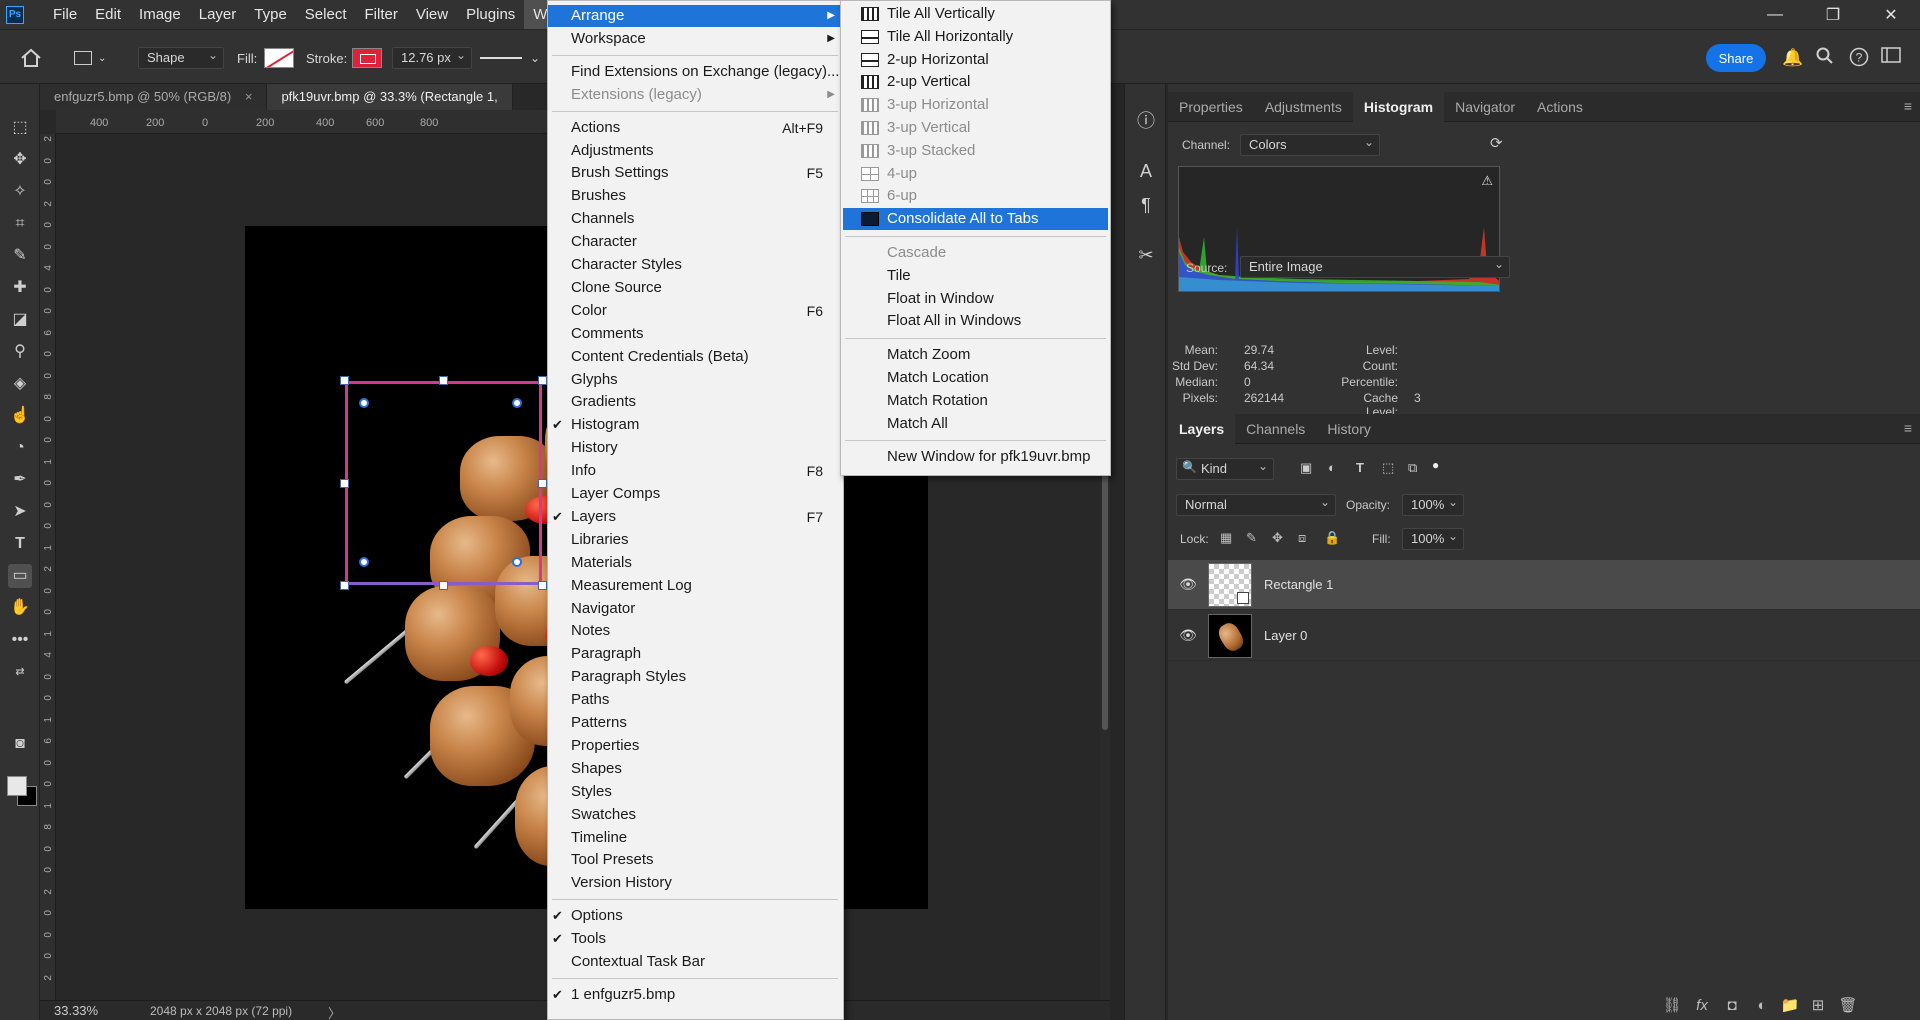 This screenshot has height=1020, width=1920. I want to click on menu-view: View, so click(432, 14).